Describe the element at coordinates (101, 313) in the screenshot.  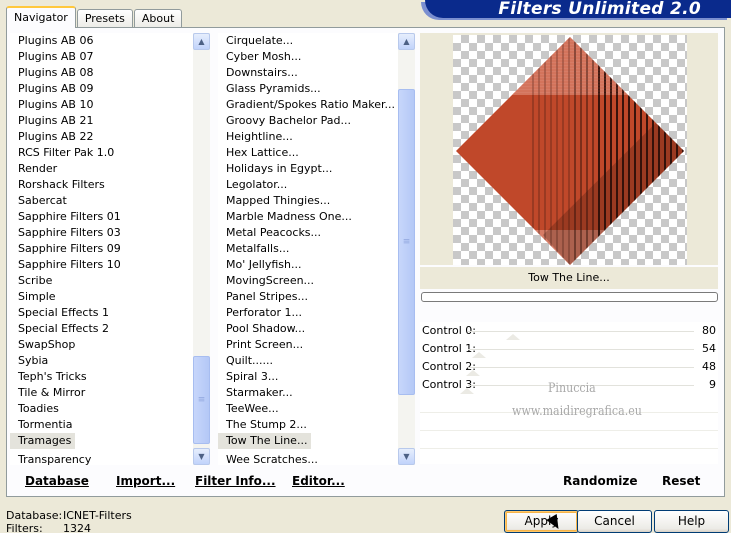
I see `list-item: Special Effects 1` at that location.